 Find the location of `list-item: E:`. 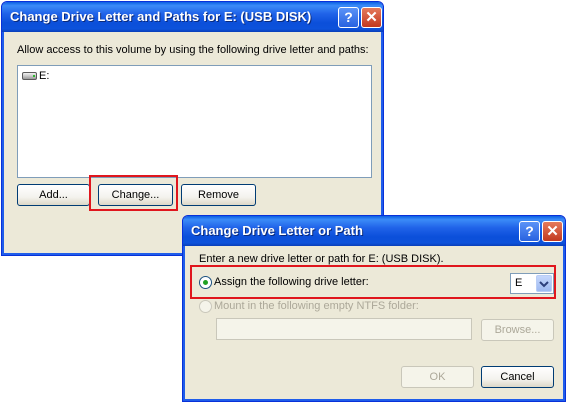

list-item: E: is located at coordinates (35, 76).